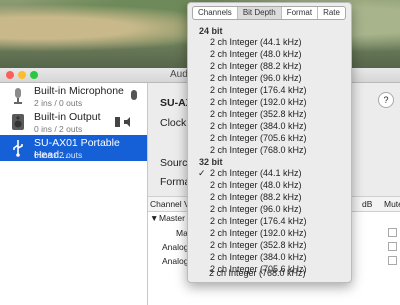  What do you see at coordinates (386, 100) in the screenshot?
I see `help-button: ?` at bounding box center [386, 100].